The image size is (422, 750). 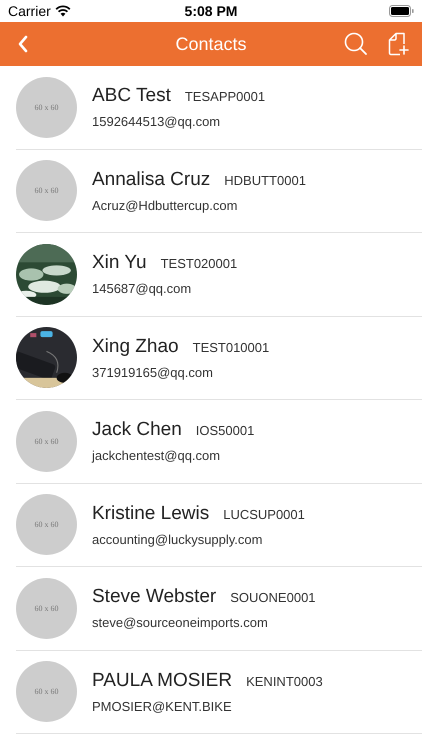 What do you see at coordinates (157, 456) in the screenshot?
I see `contact-email: jackchentest@qq.com` at bounding box center [157, 456].